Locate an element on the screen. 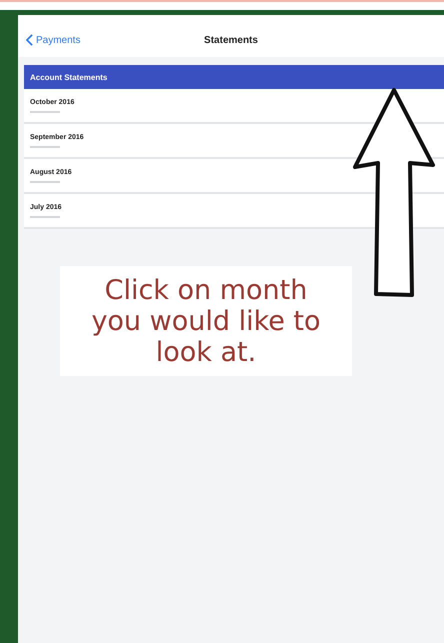 The height and width of the screenshot is (643, 444). section-header: Account Statements is located at coordinates (234, 77).